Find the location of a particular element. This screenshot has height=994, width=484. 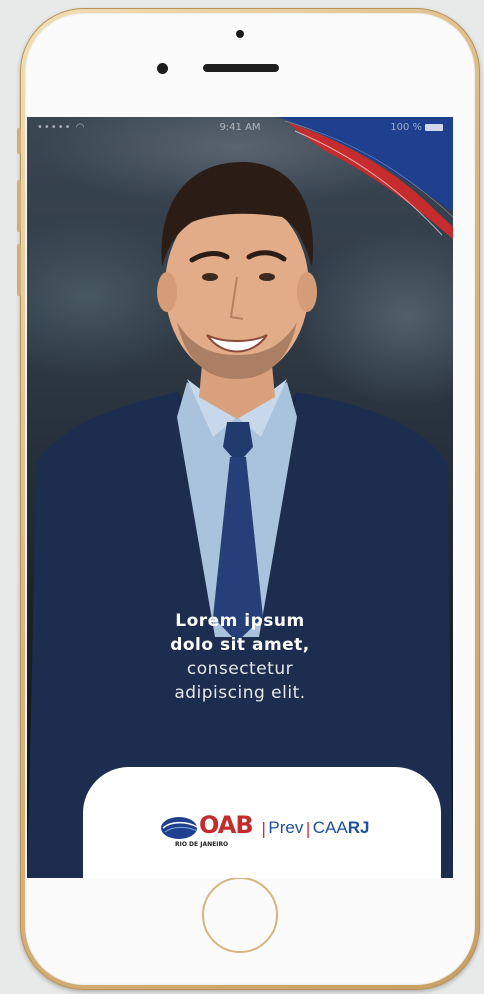

oab-globe-icon is located at coordinates (179, 828).